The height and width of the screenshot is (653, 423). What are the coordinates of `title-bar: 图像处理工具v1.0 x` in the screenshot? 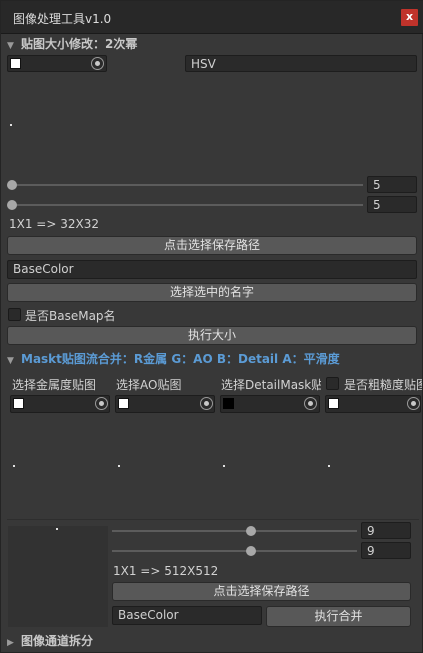 It's located at (212, 17).